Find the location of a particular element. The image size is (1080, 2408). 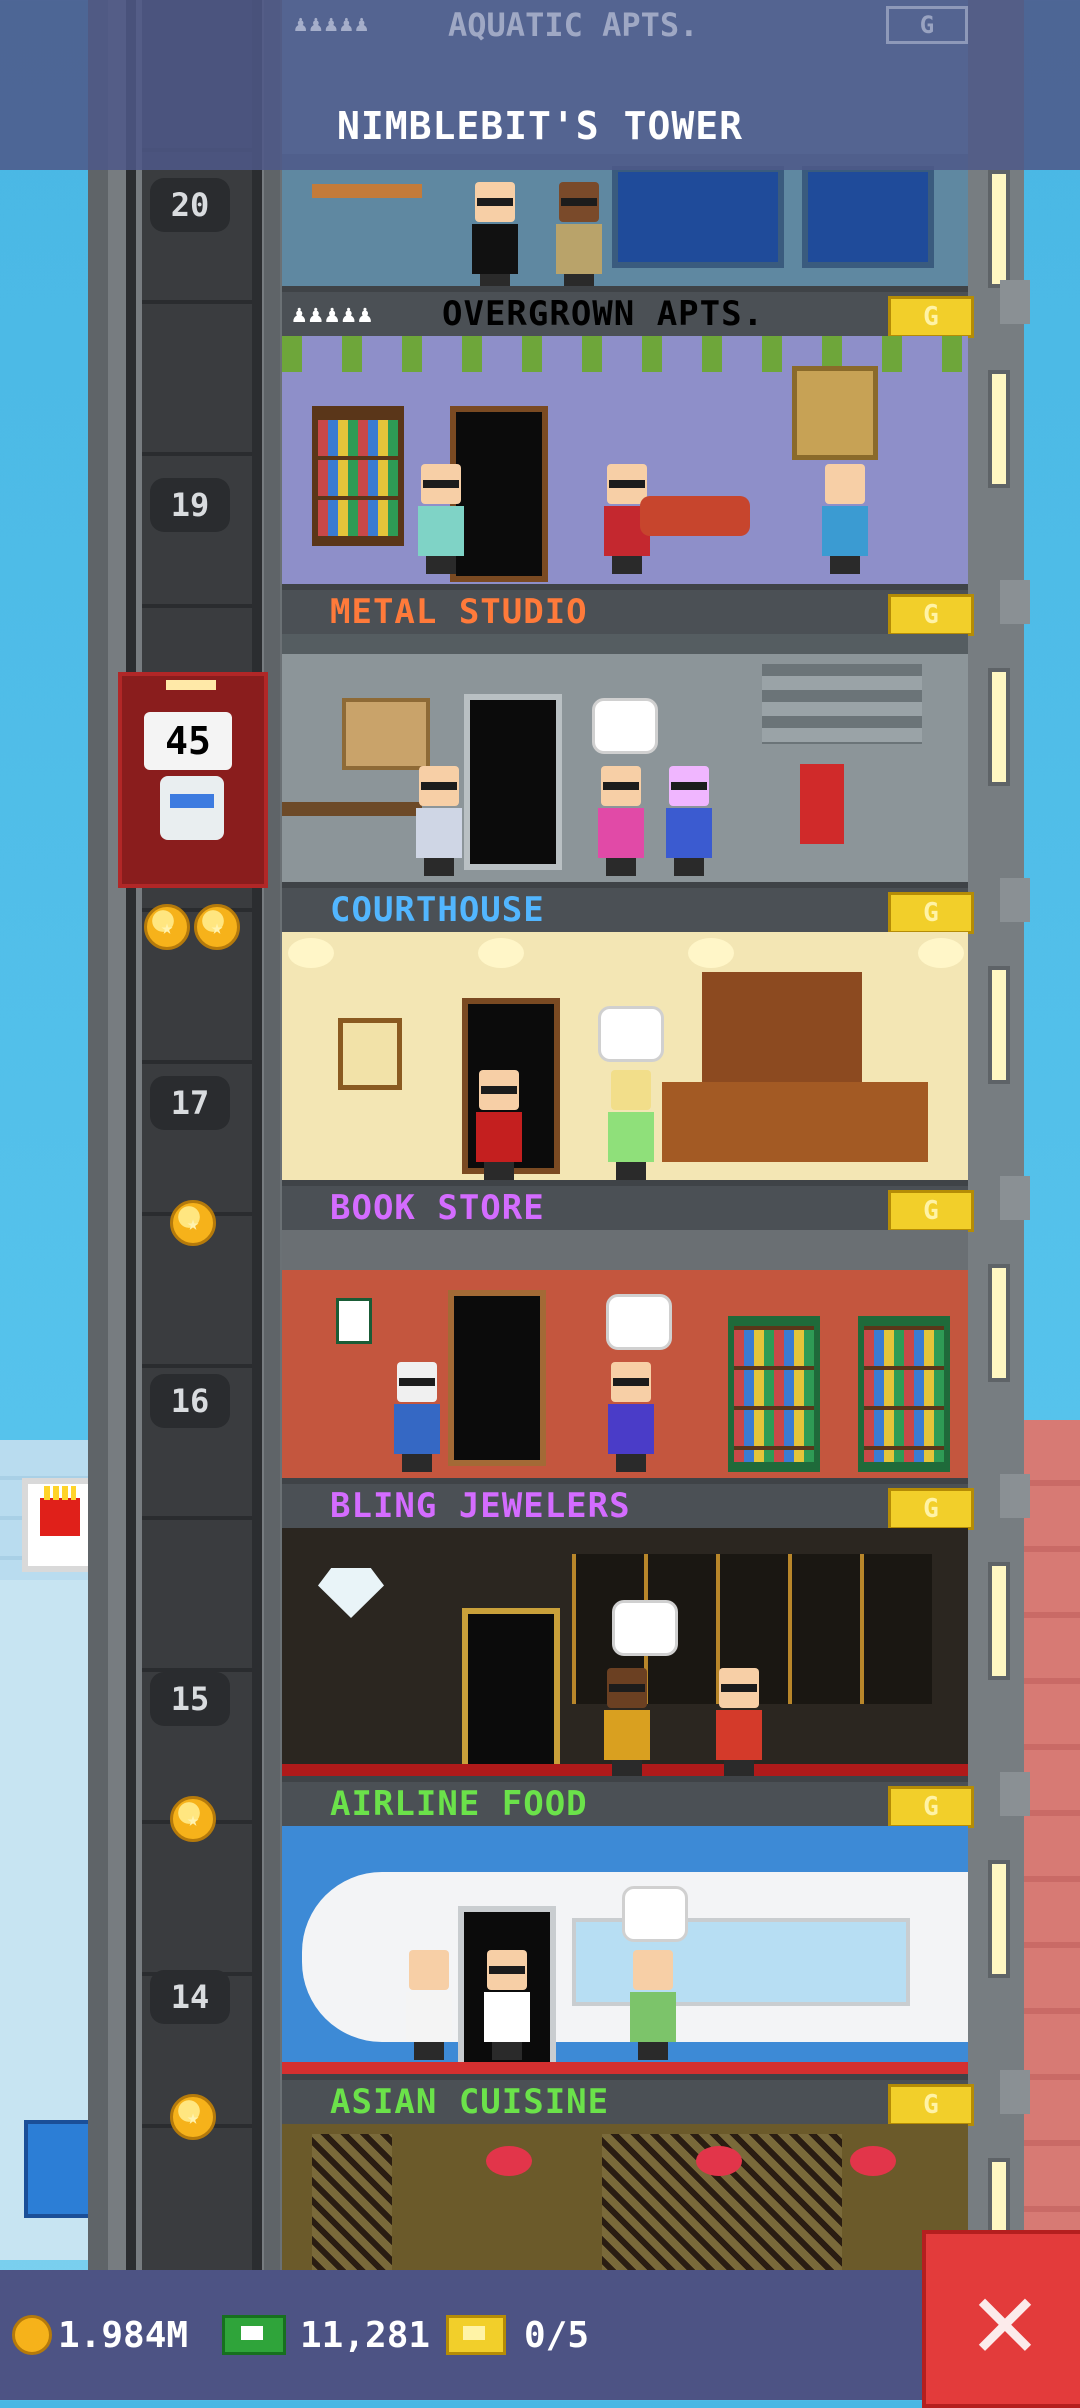

elevator-cable-right is located at coordinates (257, 1140).